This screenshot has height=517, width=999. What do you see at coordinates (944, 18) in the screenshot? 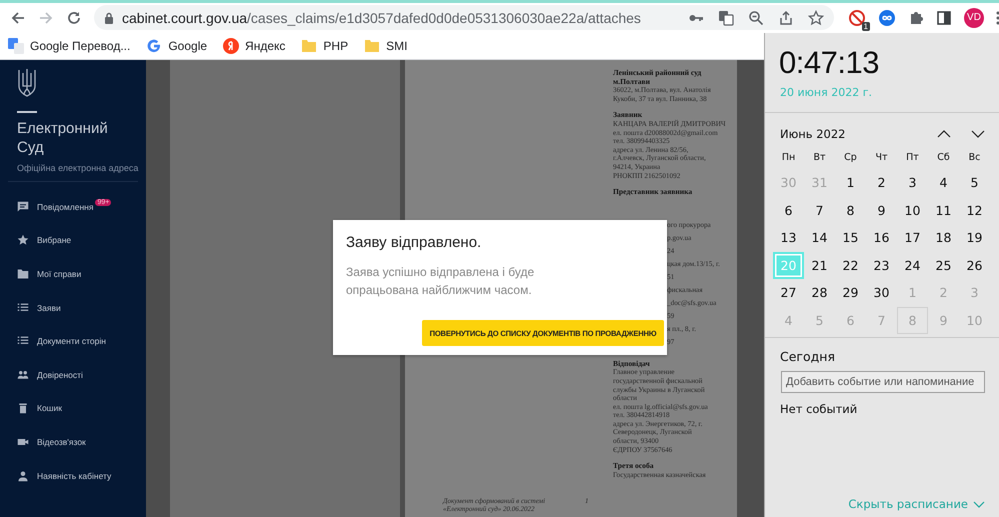
I see `side-panel-icon` at bounding box center [944, 18].